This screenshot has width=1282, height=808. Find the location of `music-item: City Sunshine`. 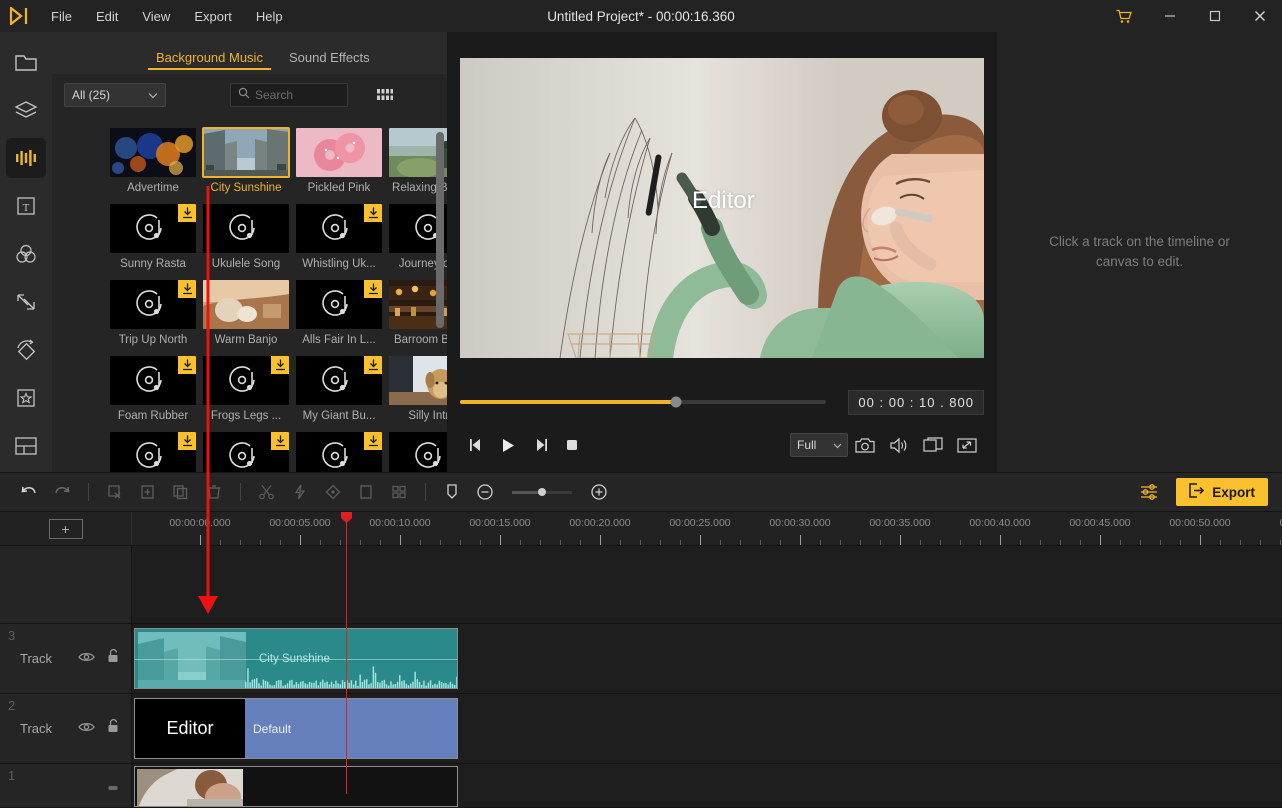

music-item: City Sunshine is located at coordinates (246, 160).